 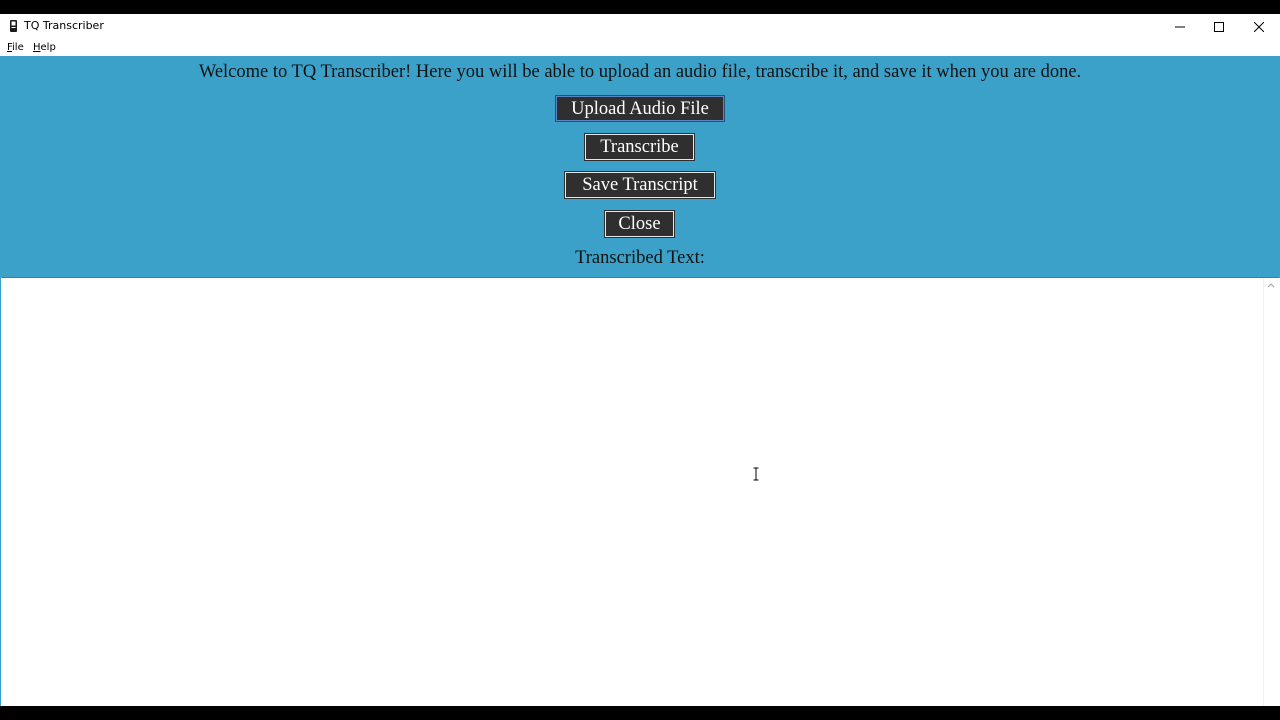 What do you see at coordinates (639, 224) in the screenshot?
I see `close-button: Close` at bounding box center [639, 224].